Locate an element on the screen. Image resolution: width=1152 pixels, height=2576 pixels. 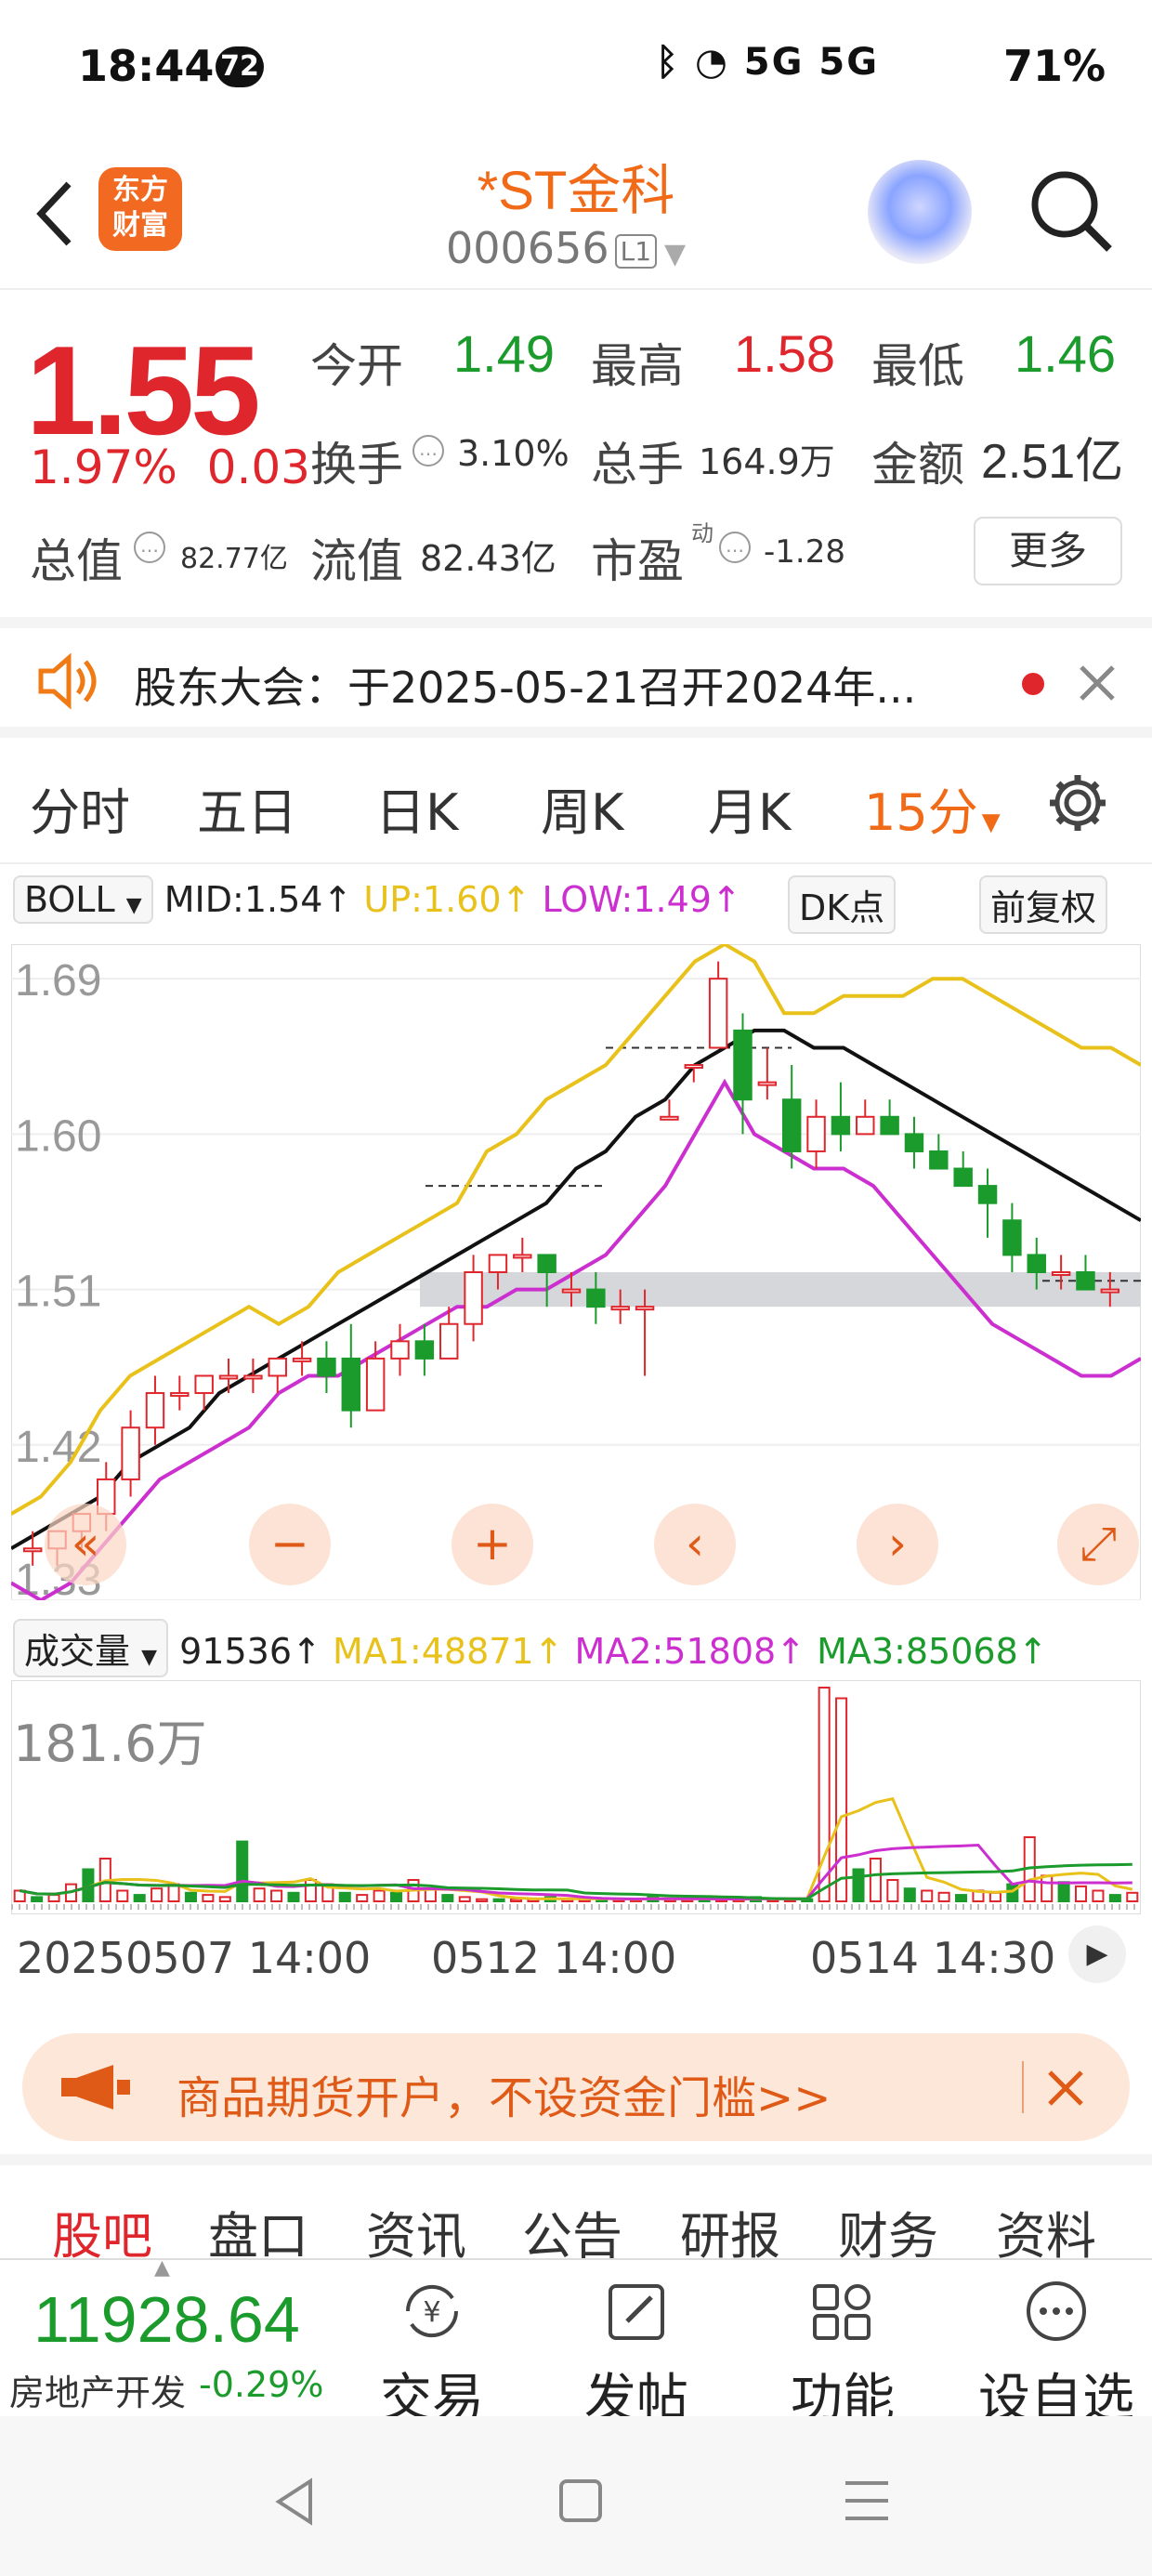
pan-left-icon: ‹ is located at coordinates (695, 1544).